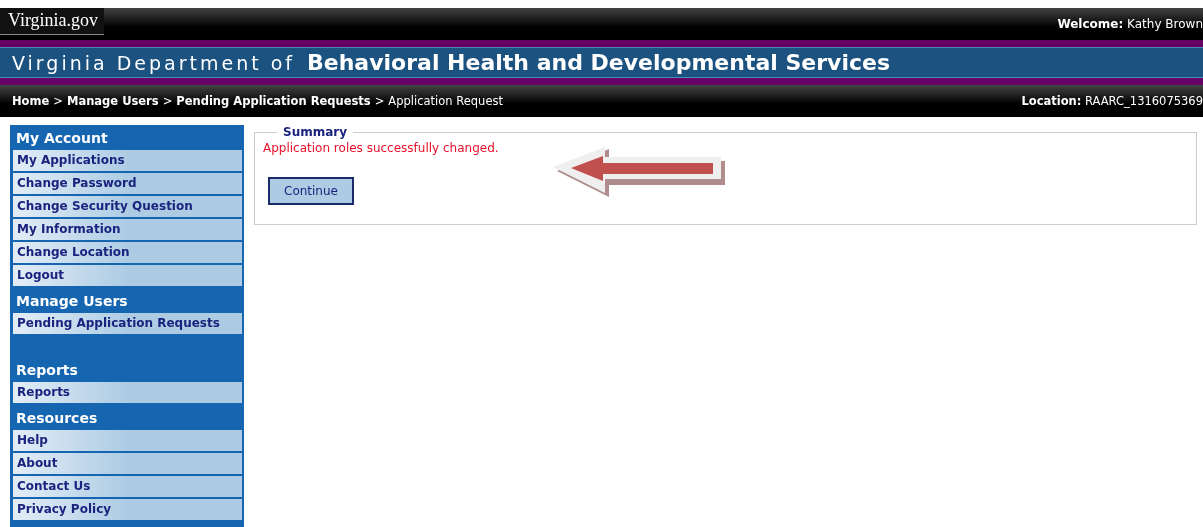 This screenshot has width=1203, height=527. I want to click on sidebar-item: Reports, so click(127, 392).